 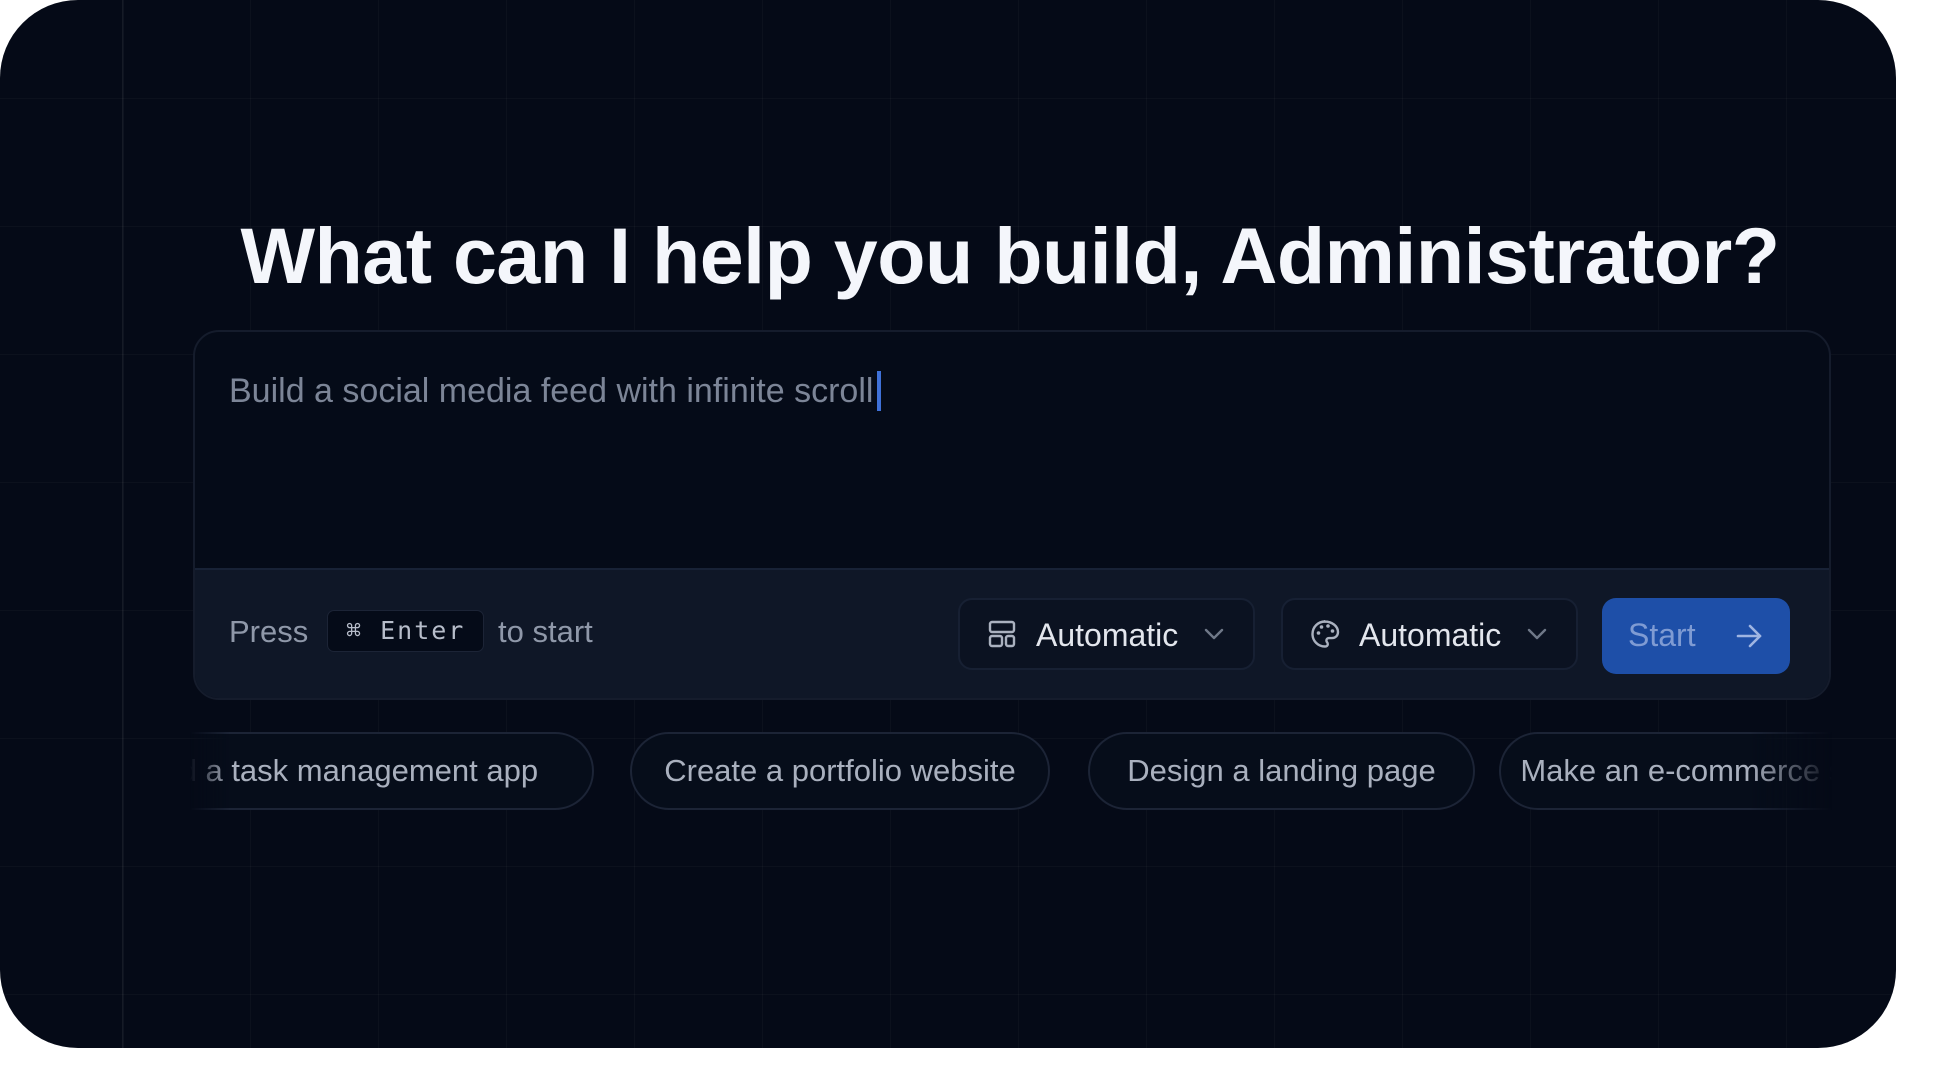 What do you see at coordinates (879, 391) in the screenshot?
I see `text-caret` at bounding box center [879, 391].